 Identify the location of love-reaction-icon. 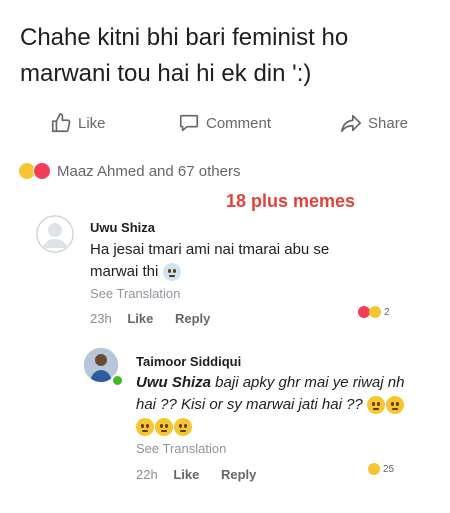
(42, 171).